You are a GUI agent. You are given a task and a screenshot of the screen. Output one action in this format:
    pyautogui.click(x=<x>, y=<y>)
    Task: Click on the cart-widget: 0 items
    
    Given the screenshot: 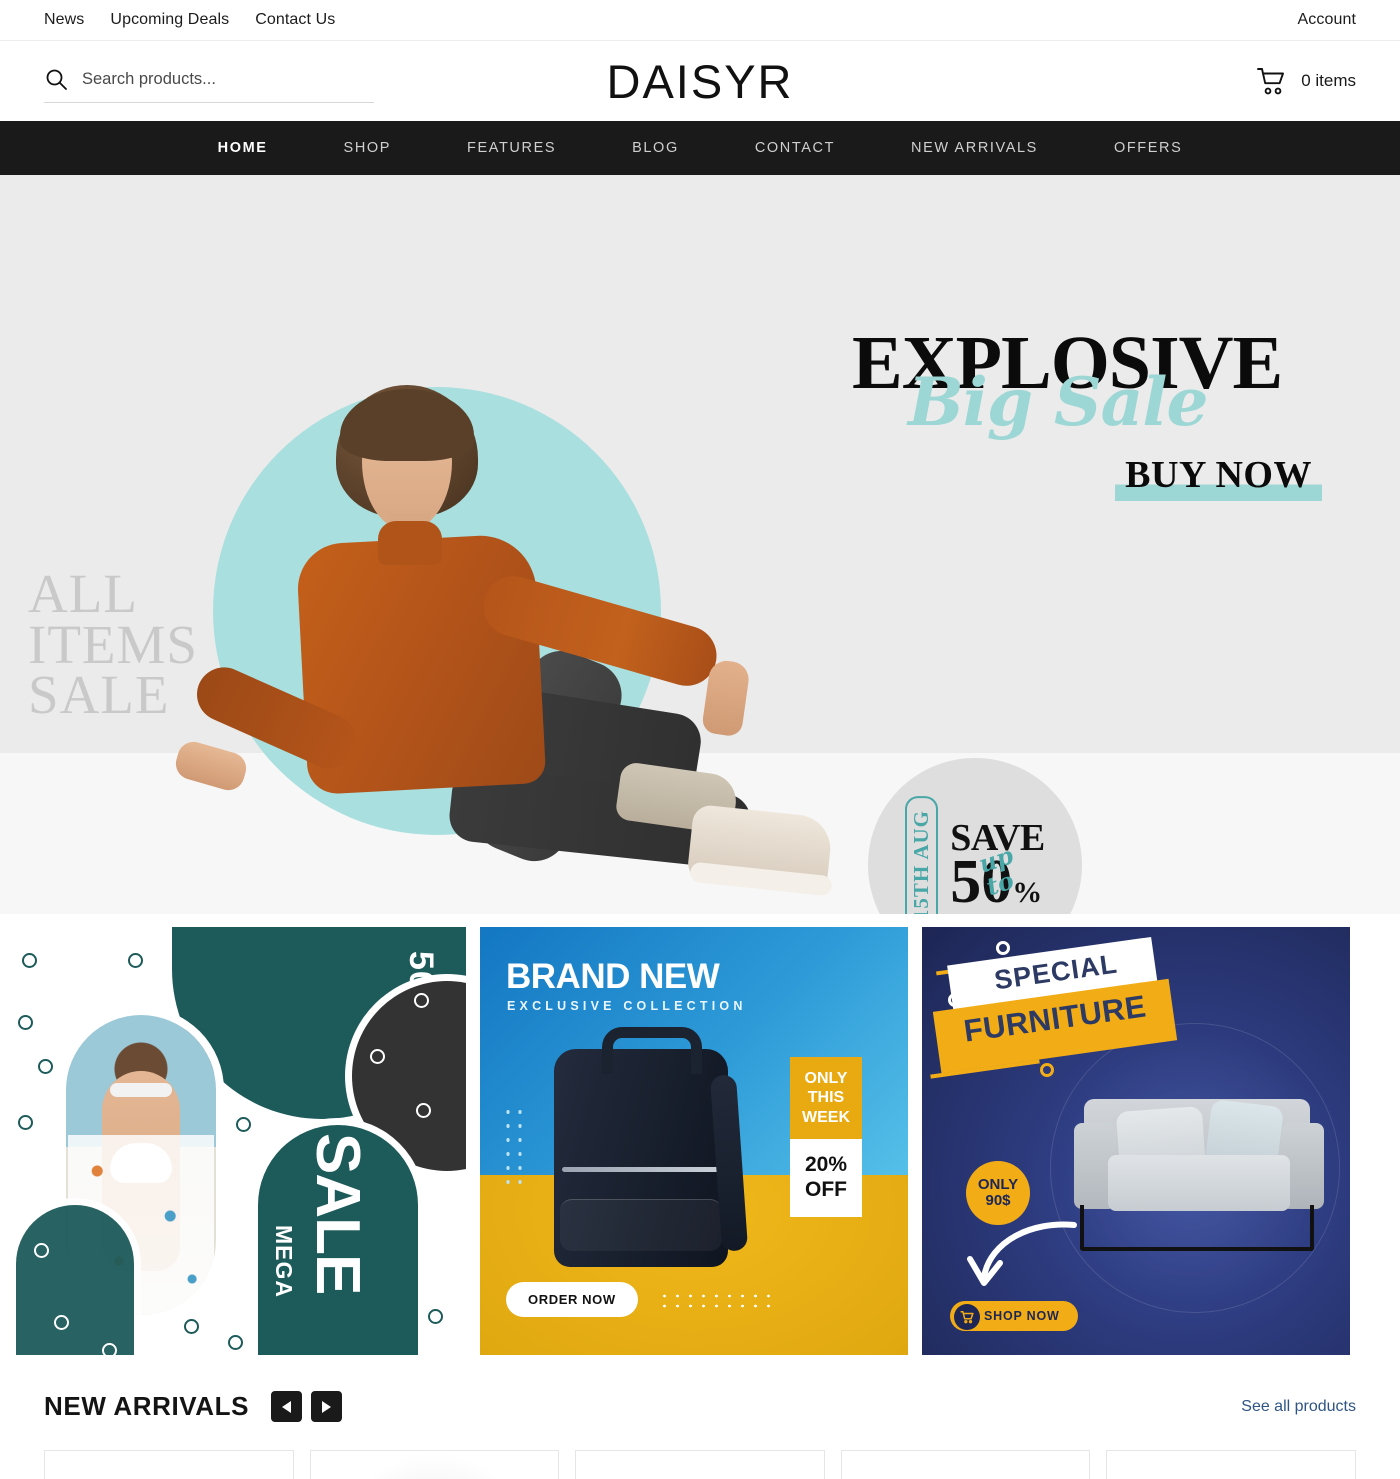 What is the action you would take?
    pyautogui.click(x=1306, y=81)
    